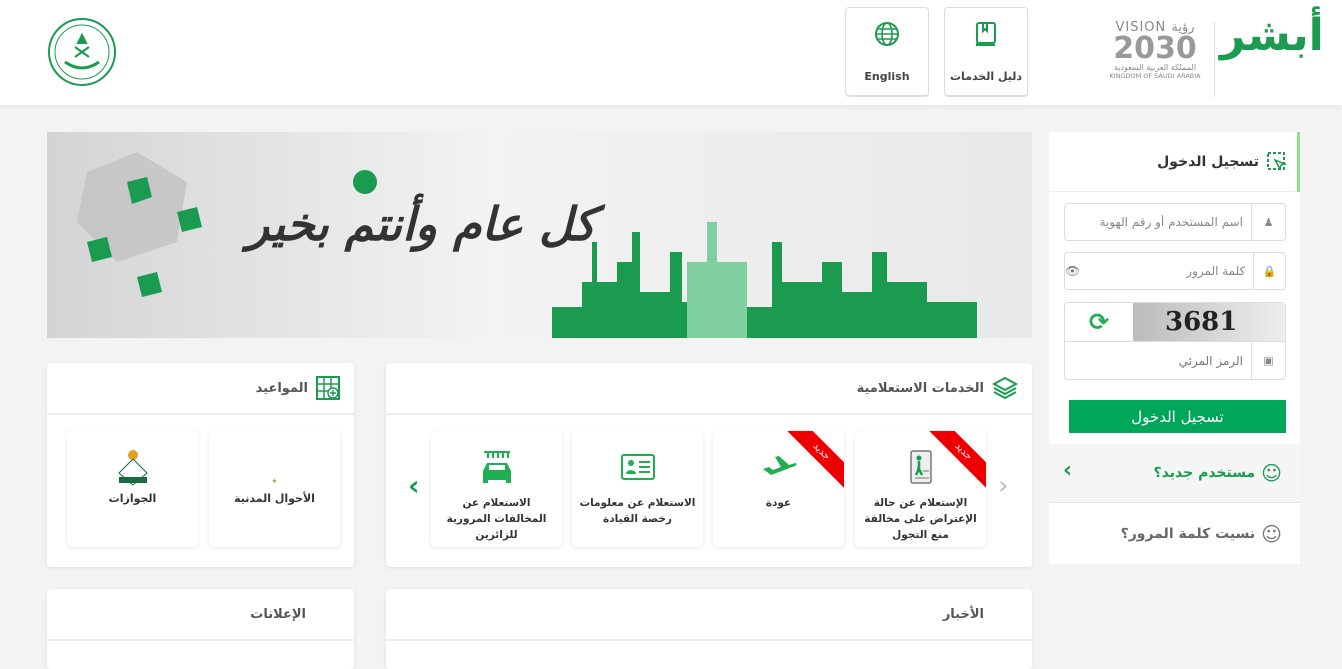  I want to click on car-wash-icon, so click(496, 467).